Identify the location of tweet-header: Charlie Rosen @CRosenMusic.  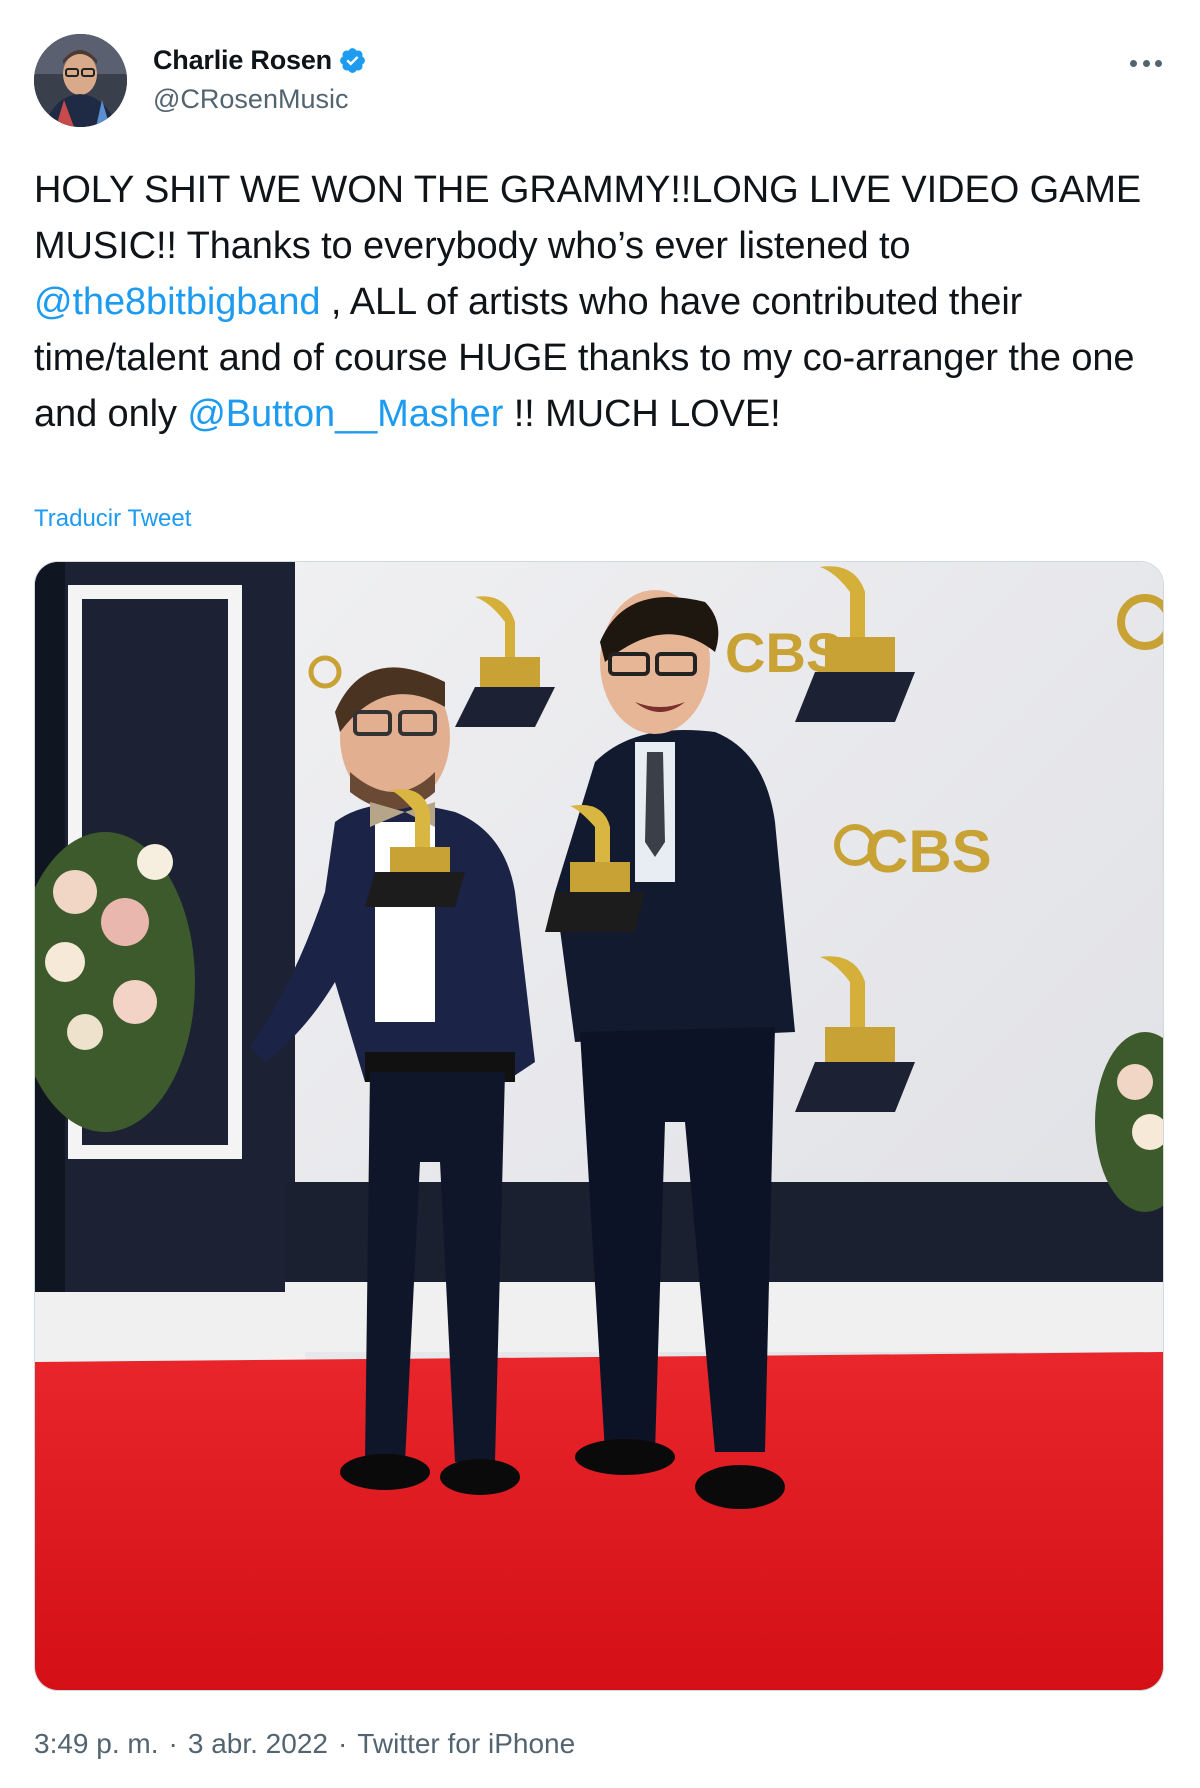
(600, 82).